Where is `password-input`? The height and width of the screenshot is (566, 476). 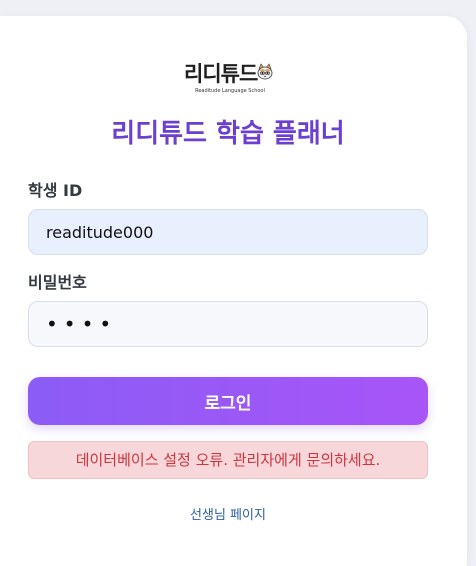 password-input is located at coordinates (228, 324).